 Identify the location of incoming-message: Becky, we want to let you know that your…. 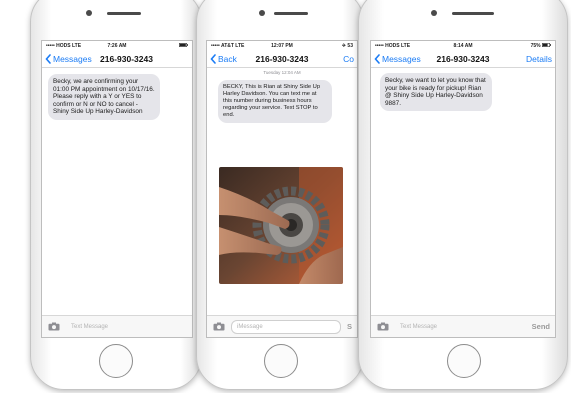
(436, 92).